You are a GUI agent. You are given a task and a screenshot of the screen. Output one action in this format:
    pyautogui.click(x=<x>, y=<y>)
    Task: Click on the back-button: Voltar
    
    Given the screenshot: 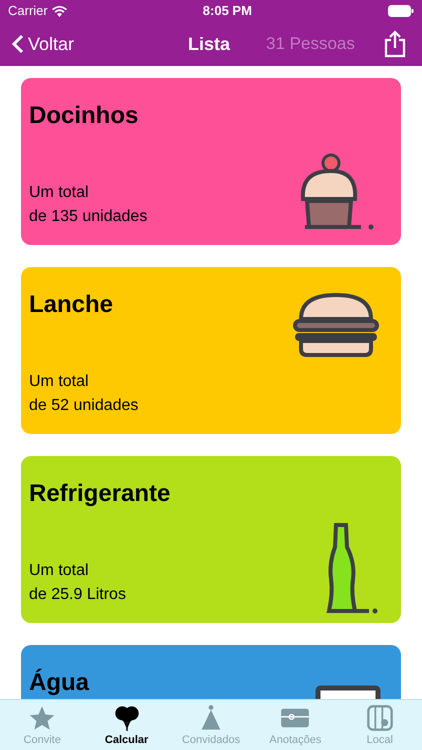 What is the action you would take?
    pyautogui.click(x=43, y=44)
    